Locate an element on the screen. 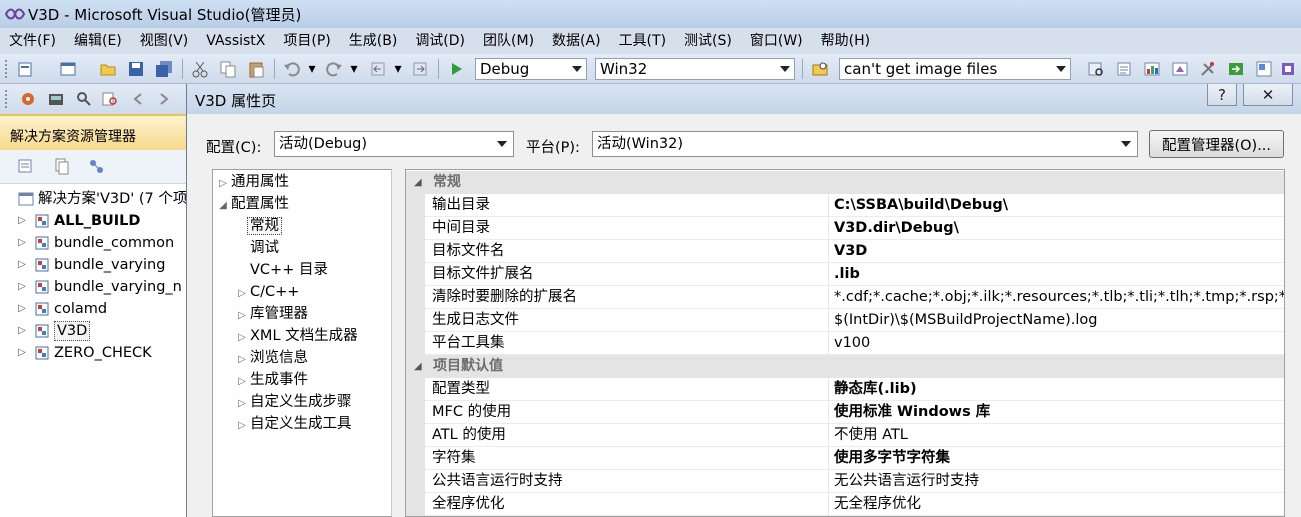  back-icon is located at coordinates (138, 99).